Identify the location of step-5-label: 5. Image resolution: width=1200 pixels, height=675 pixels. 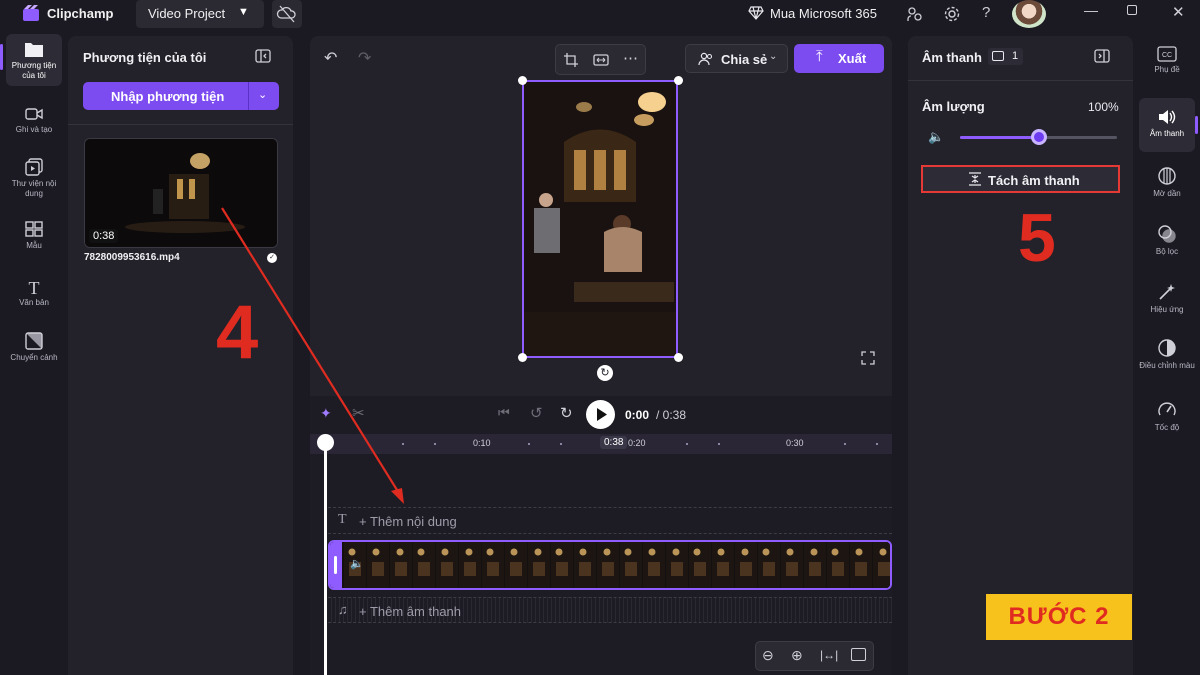
(1037, 238).